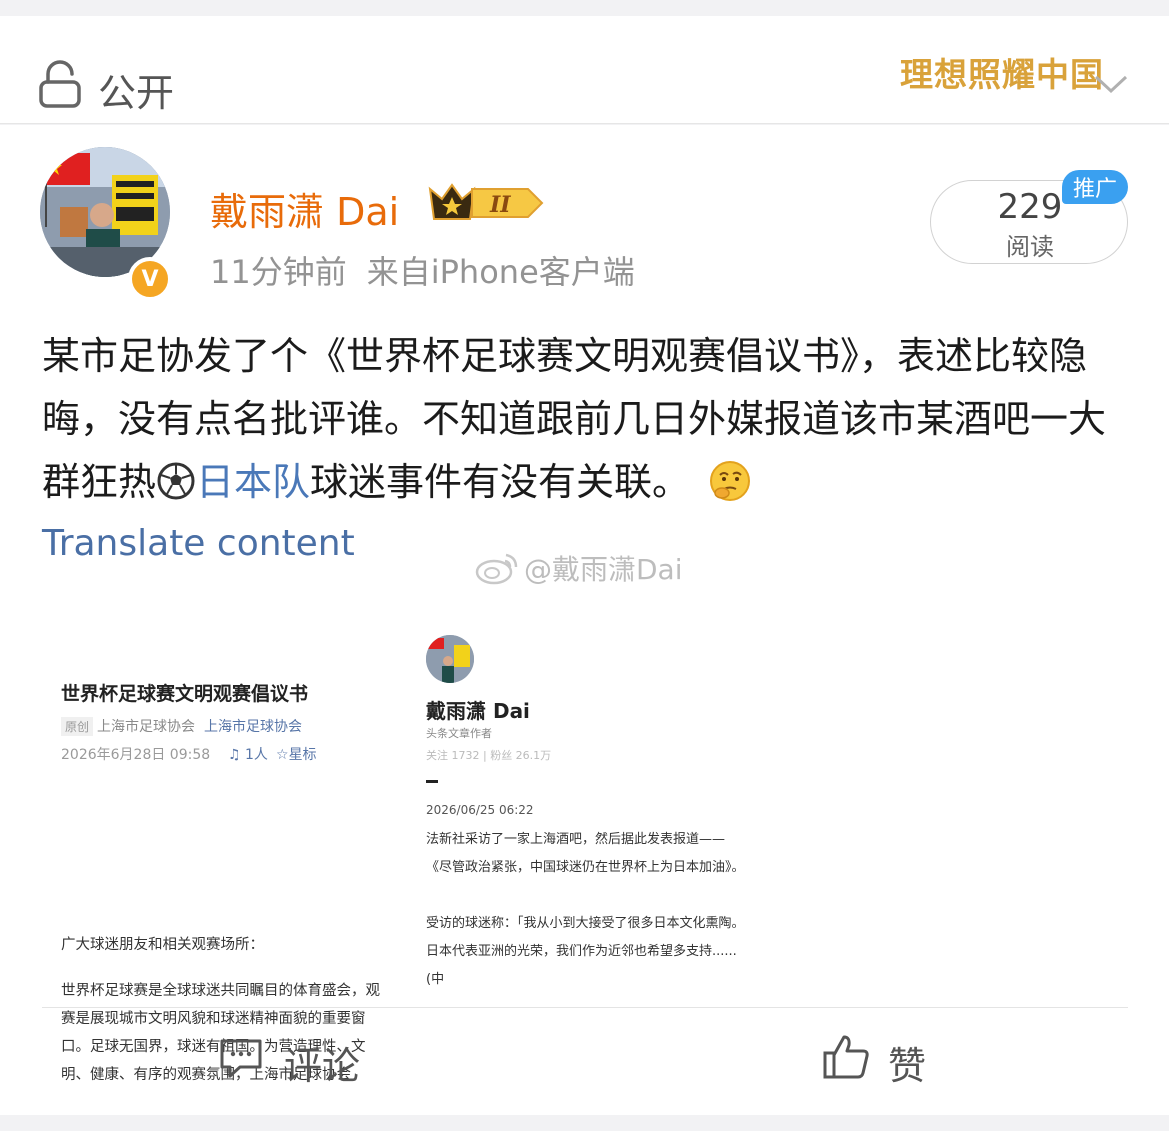  I want to click on comment-button: 评论, so click(322, 1062).